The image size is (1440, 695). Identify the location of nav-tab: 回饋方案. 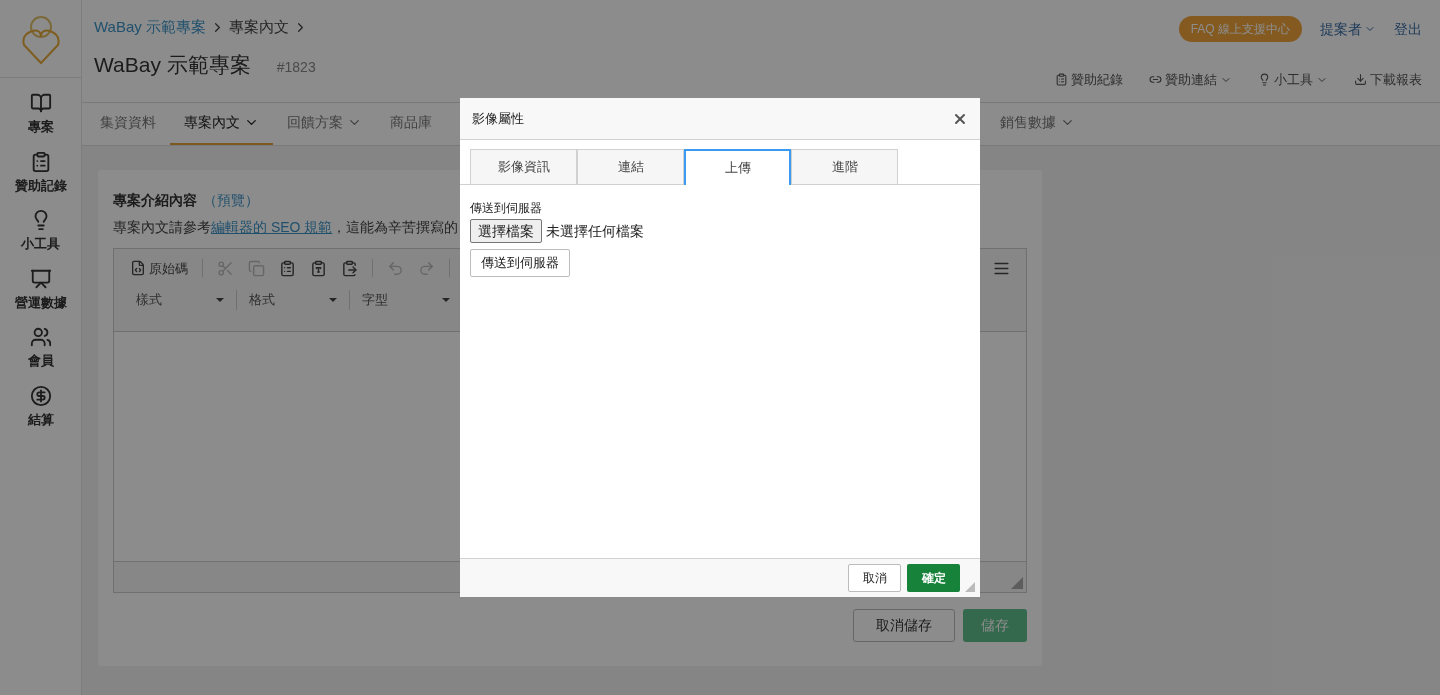
(324, 123).